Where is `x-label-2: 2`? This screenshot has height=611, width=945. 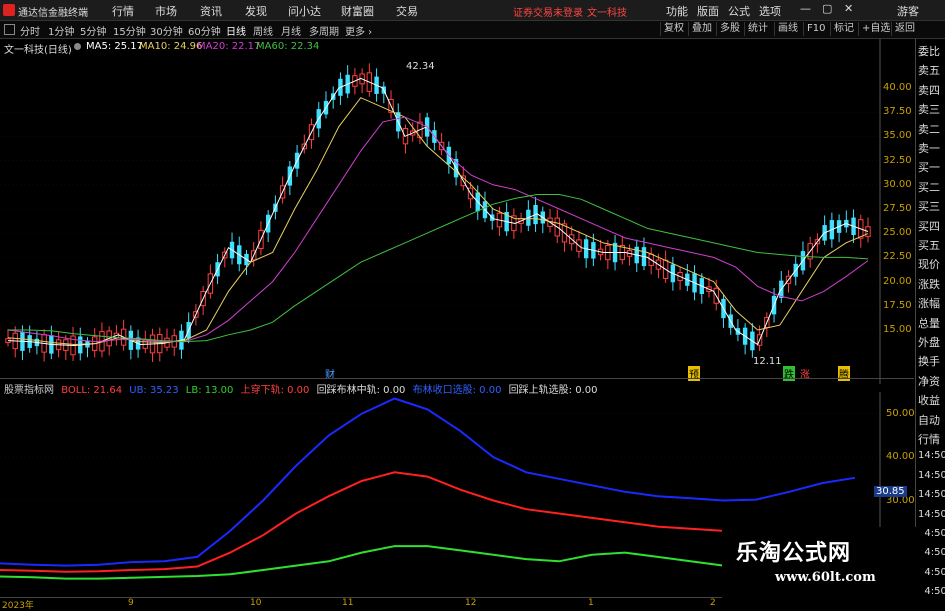
x-label-2: 2 is located at coordinates (713, 603).